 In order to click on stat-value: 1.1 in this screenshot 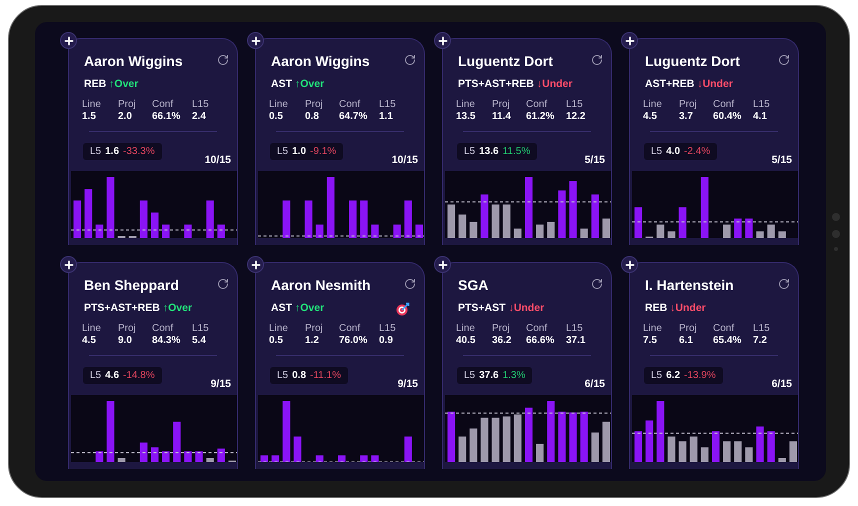, I will do `click(386, 117)`.